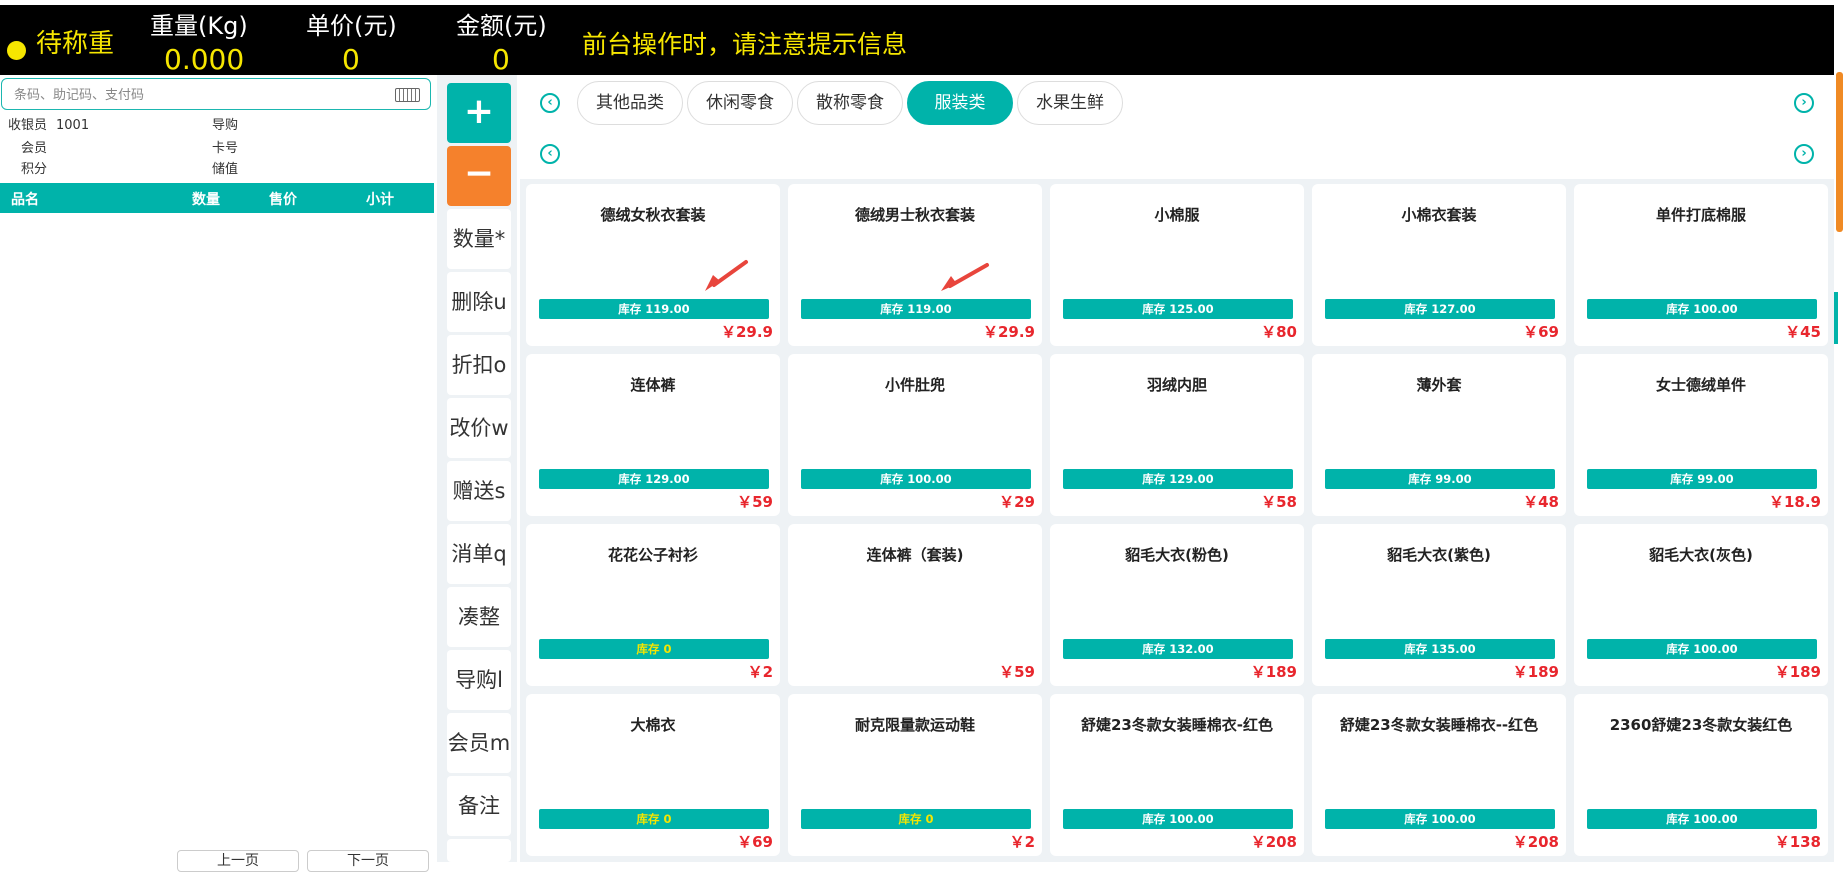 The height and width of the screenshot is (872, 1843). Describe the element at coordinates (351, 26) in the screenshot. I see `unit-price-label: 单价(元)` at that location.